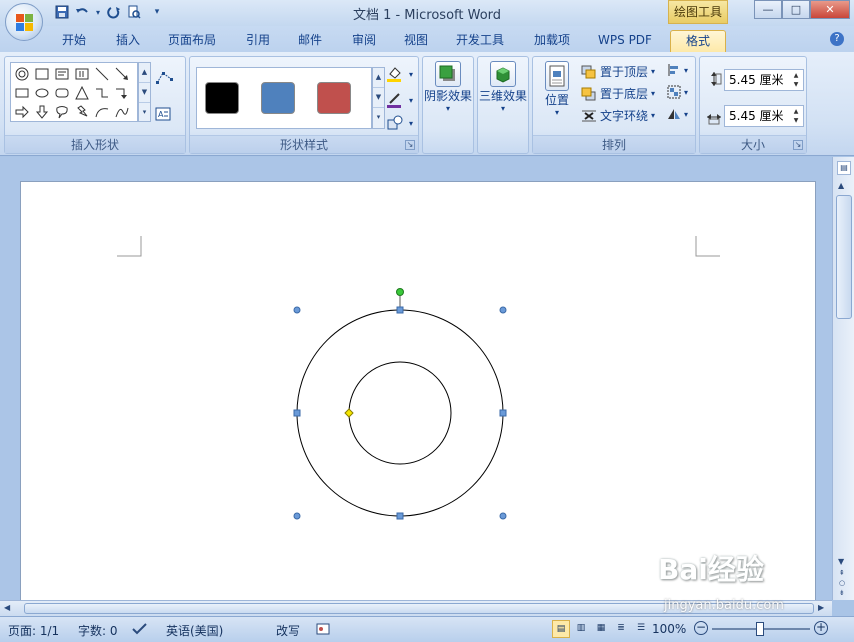 This screenshot has height=642, width=854. I want to click on style-swatch-blue, so click(278, 98).